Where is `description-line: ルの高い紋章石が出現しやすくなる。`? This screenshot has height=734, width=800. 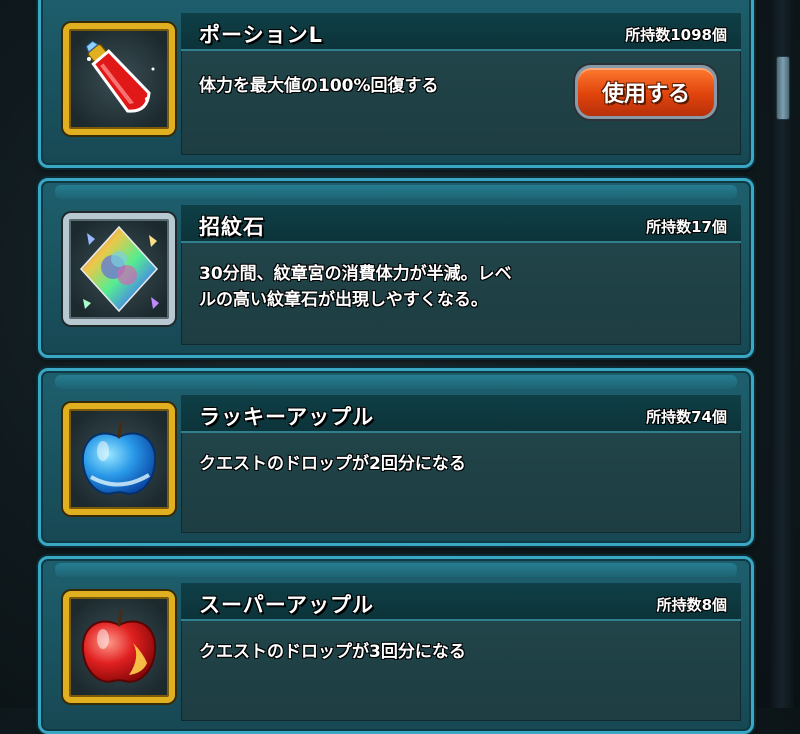 description-line: ルの高い紋章石が出現しやすくなる。 is located at coordinates (343, 300).